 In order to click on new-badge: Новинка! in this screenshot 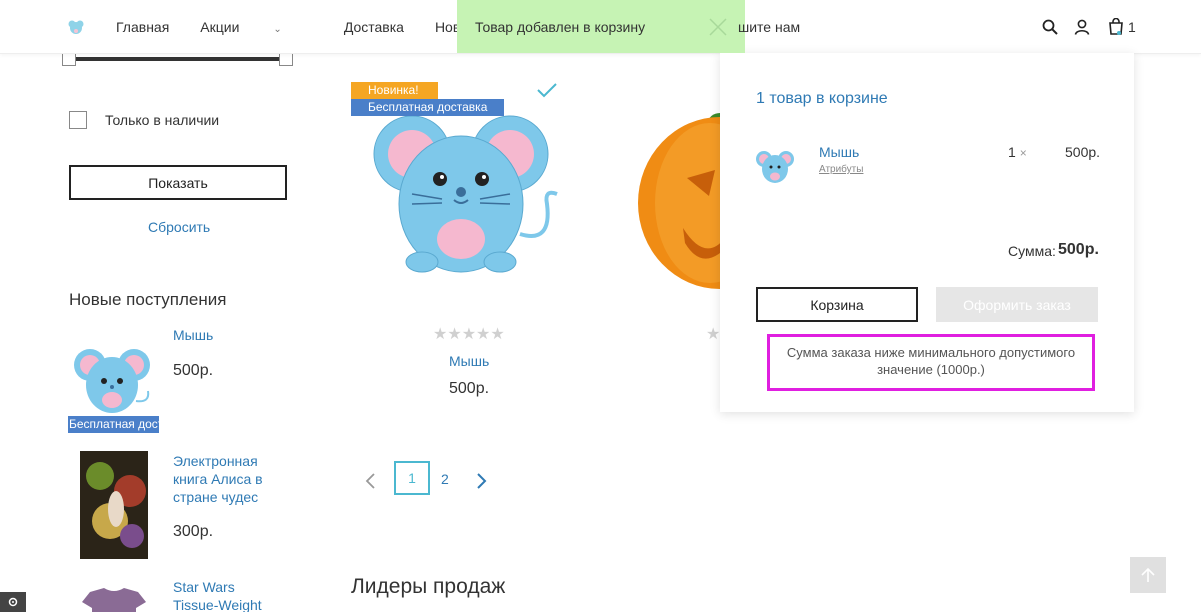, I will do `click(394, 90)`.